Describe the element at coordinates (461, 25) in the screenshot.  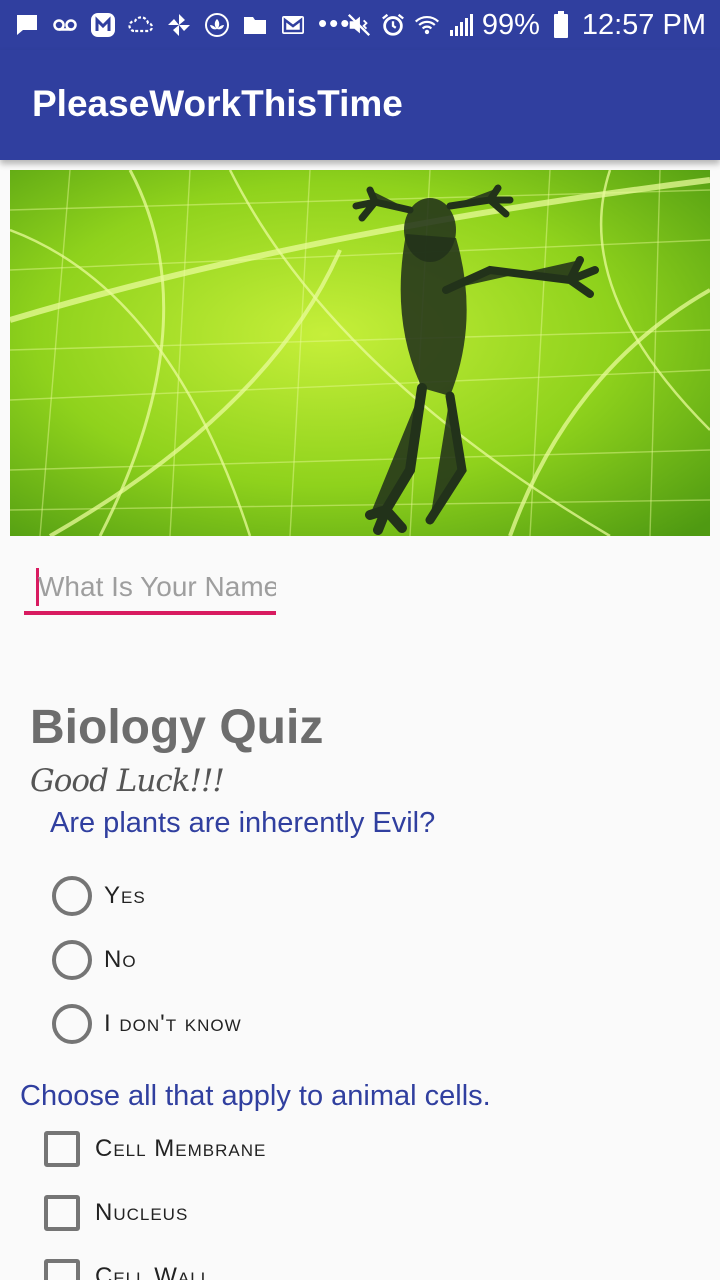
I see `signal-icon` at that location.